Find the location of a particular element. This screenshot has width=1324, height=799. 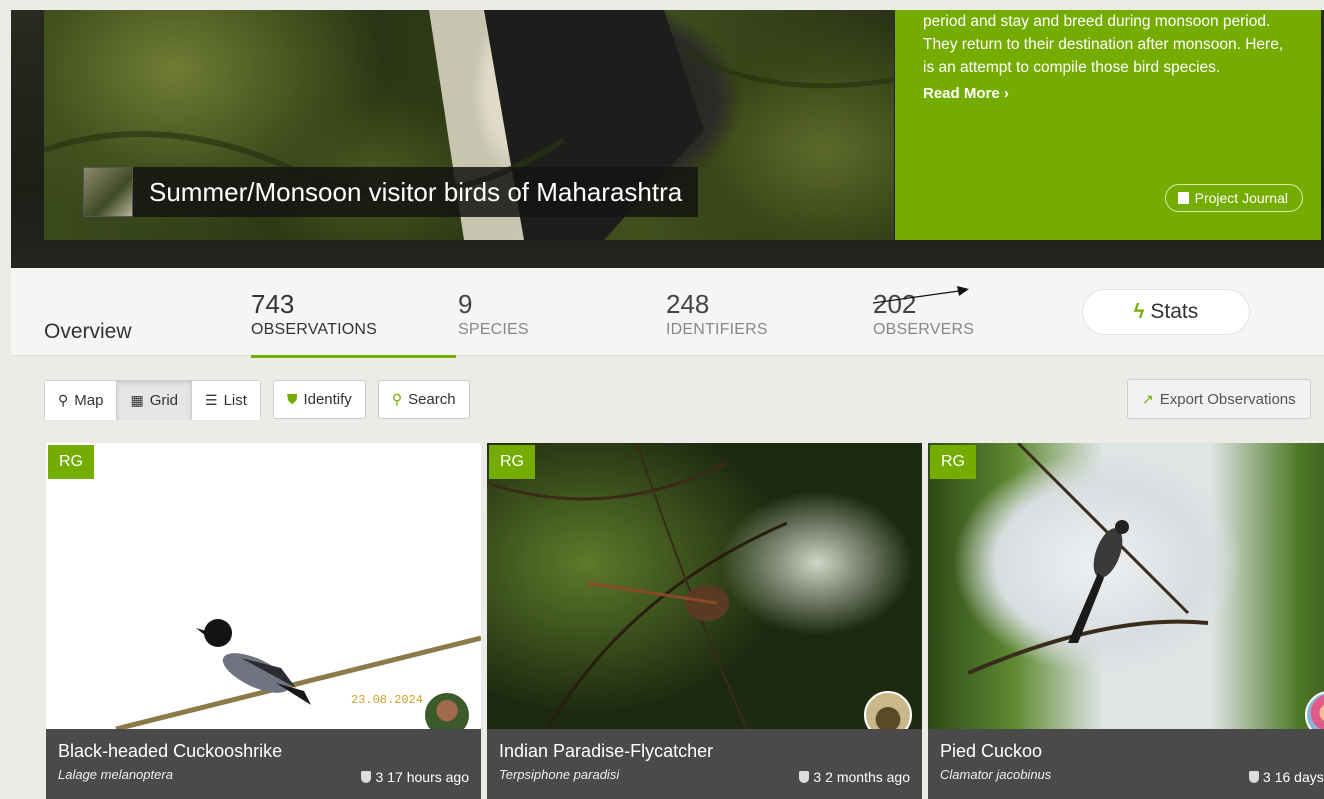

journal-icon is located at coordinates (1183, 198).